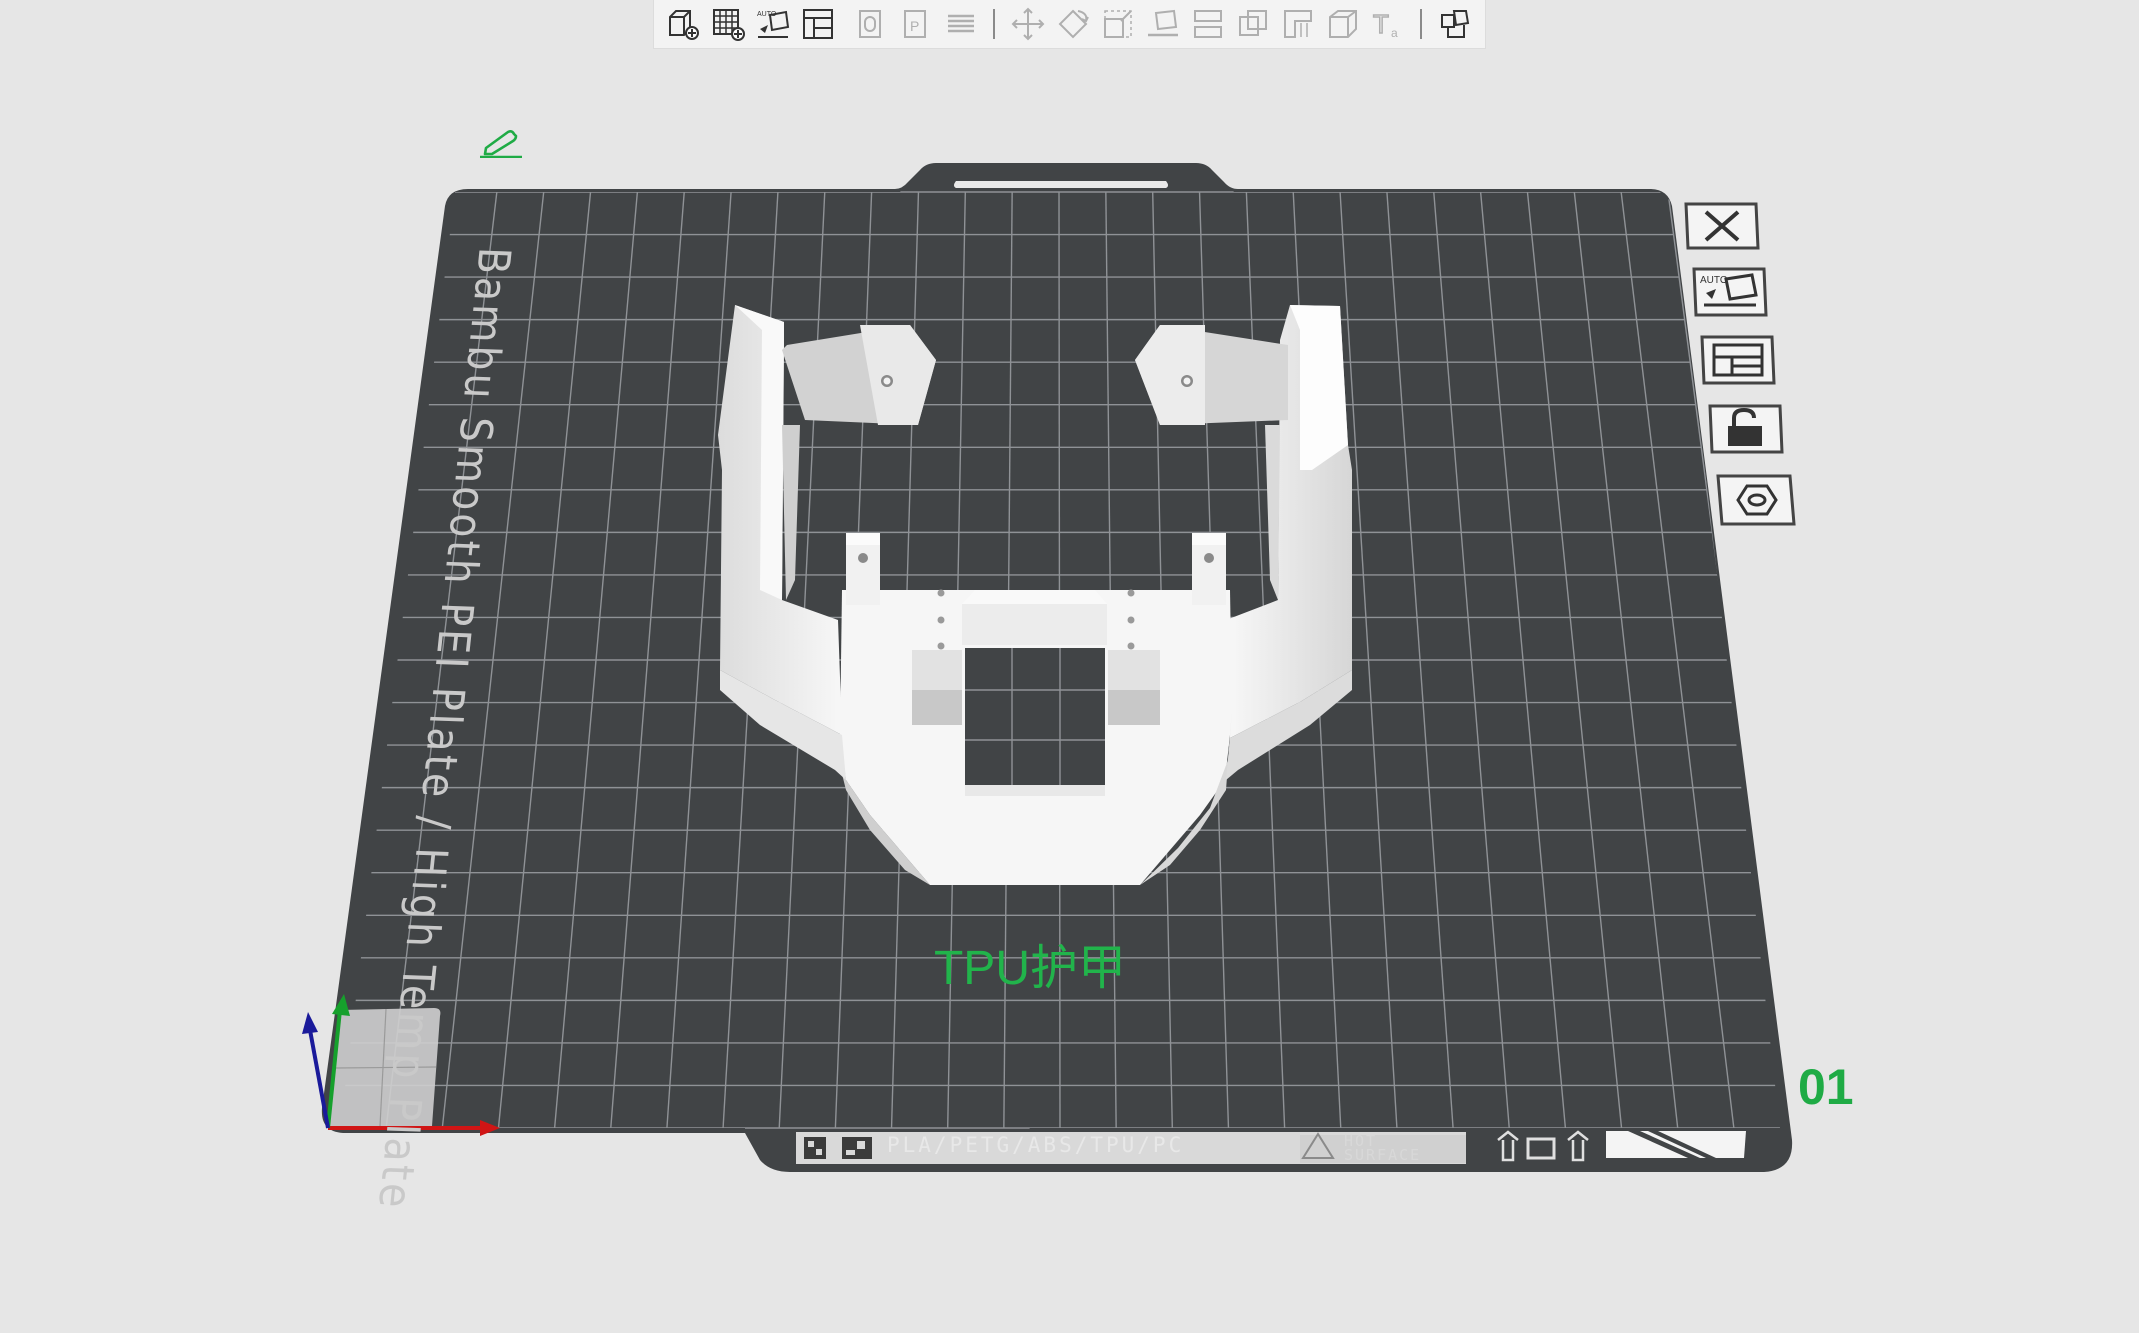  I want to click on boolean-button, so click(1253, 24).